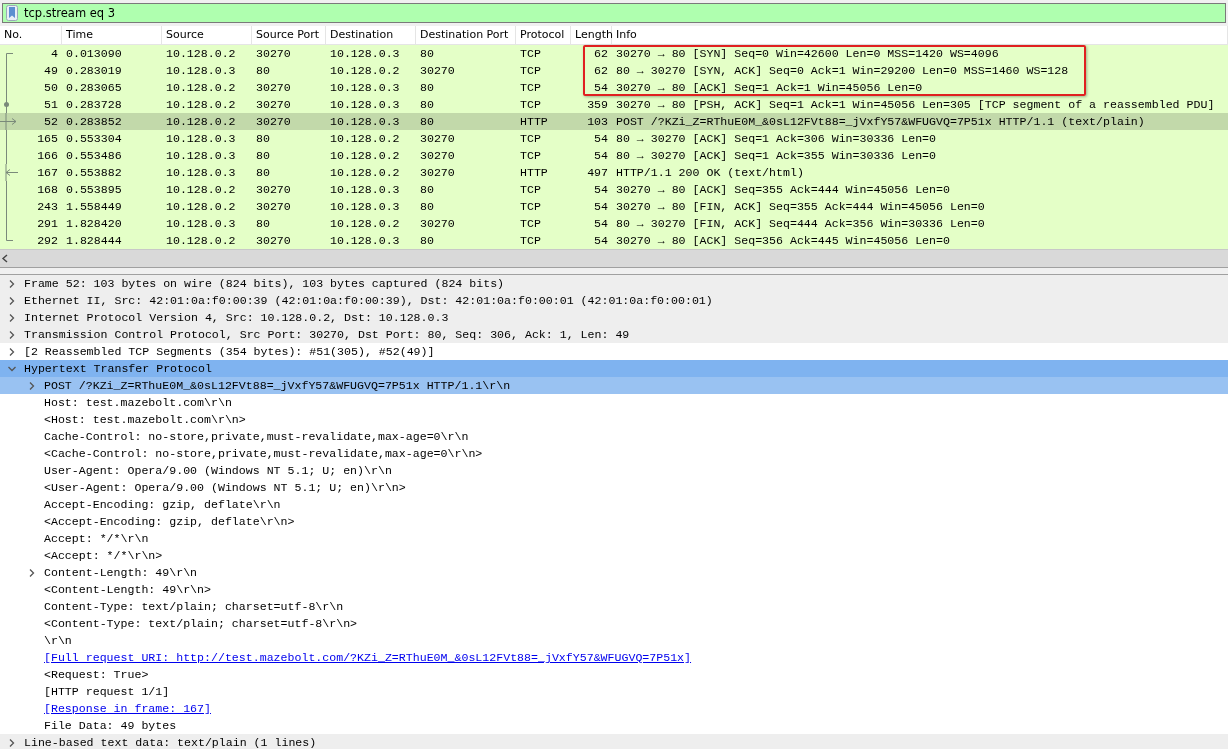 The image size is (1228, 749). I want to click on table-cell-text: 52, so click(51, 122).